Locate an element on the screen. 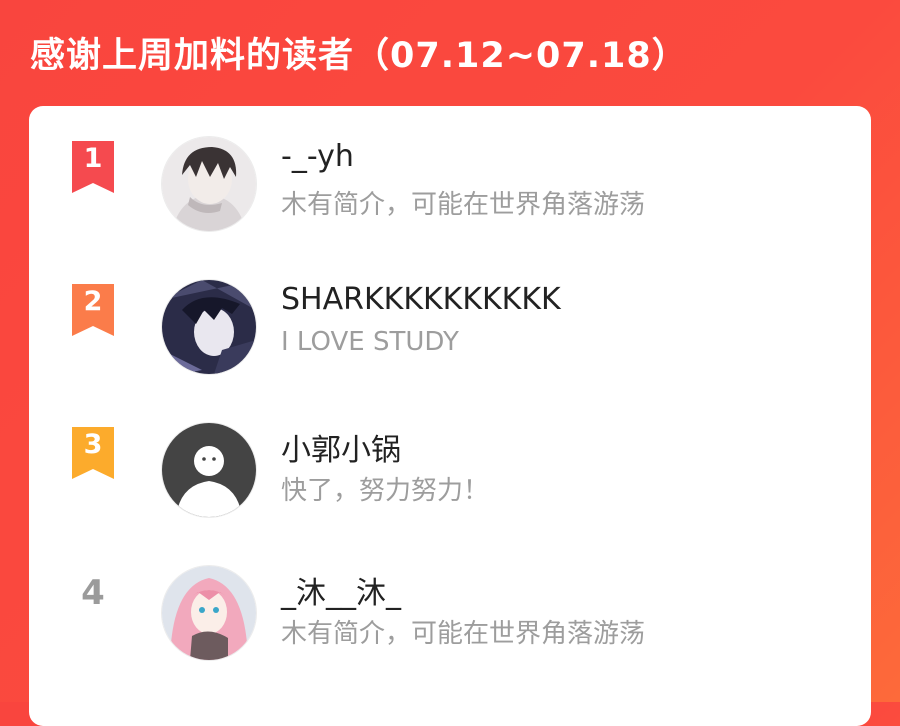 Image resolution: width=900 pixels, height=726 pixels. anime-dark-avatar-icon is located at coordinates (209, 327).